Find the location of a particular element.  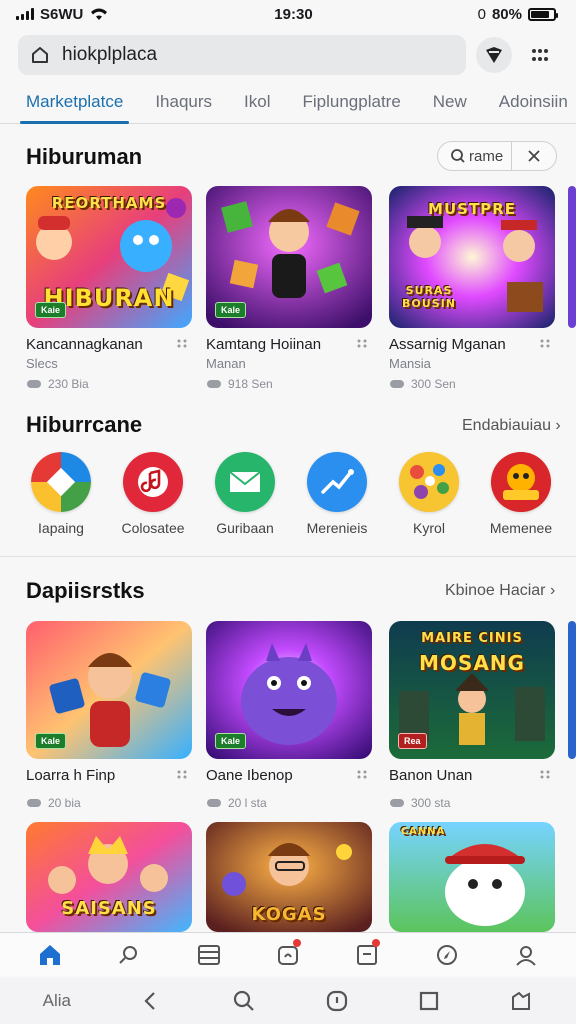

battery-percent: 80% is located at coordinates (506, 14).